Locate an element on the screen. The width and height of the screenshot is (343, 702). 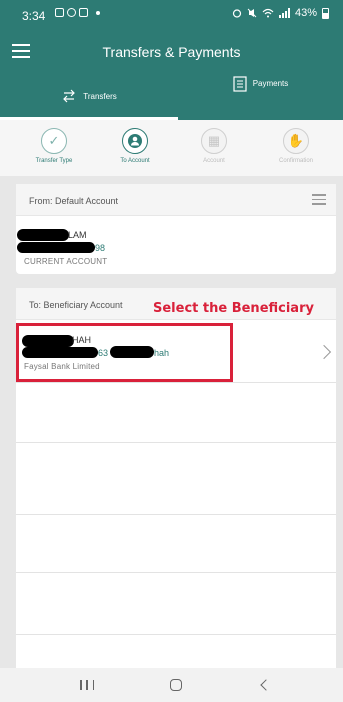
from-account-type: CURRENT ACCOUNT is located at coordinates (66, 261).